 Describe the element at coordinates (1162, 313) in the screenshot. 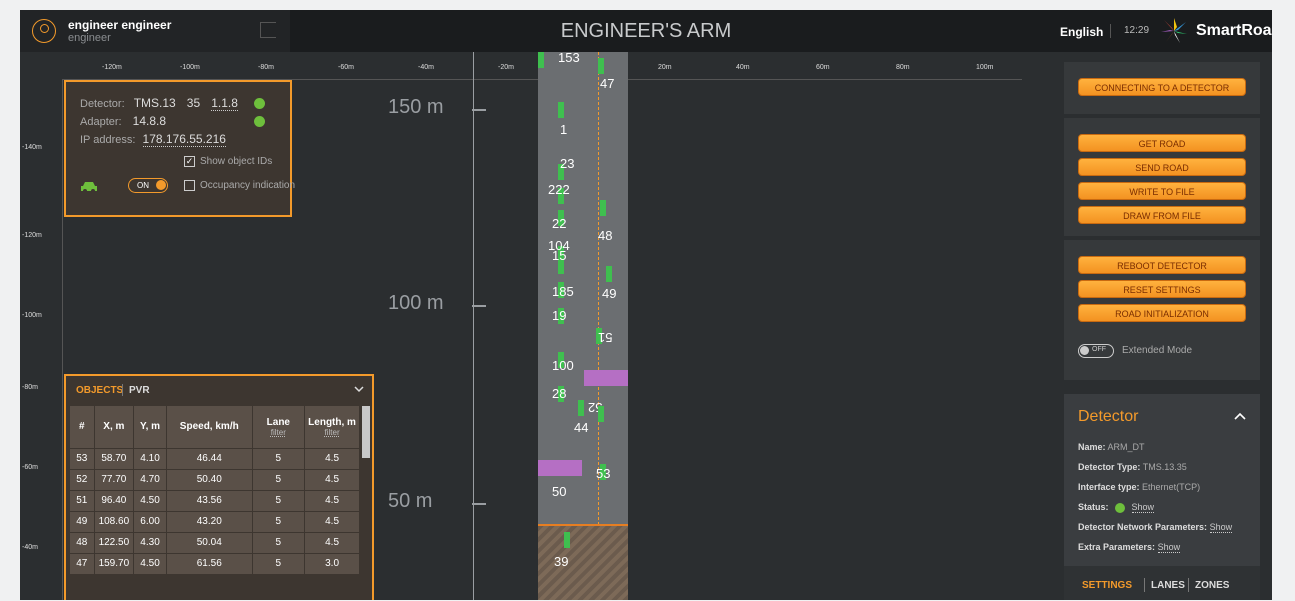

I see `road-initialization-button: ROAD INITIALIZATION` at that location.